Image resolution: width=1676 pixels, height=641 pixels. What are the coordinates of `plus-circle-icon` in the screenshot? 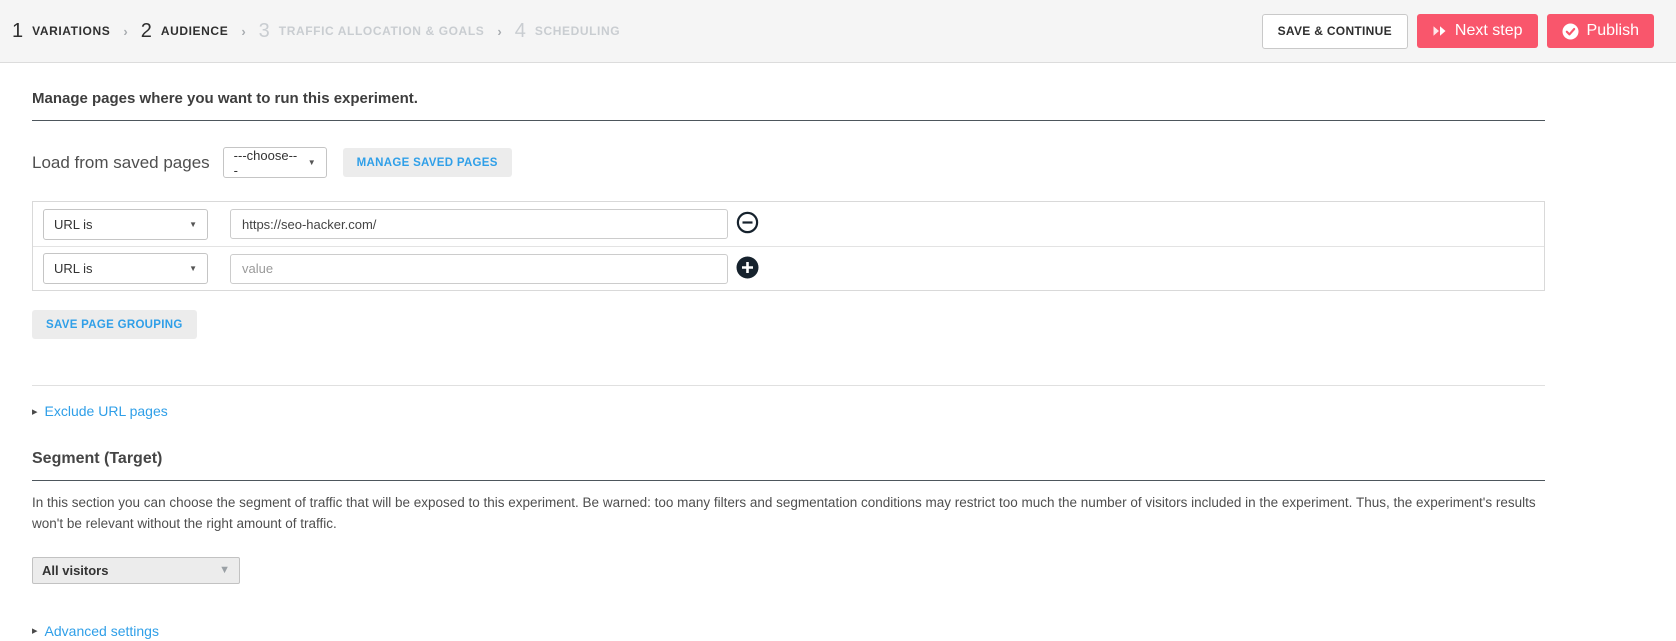 It's located at (747, 269).